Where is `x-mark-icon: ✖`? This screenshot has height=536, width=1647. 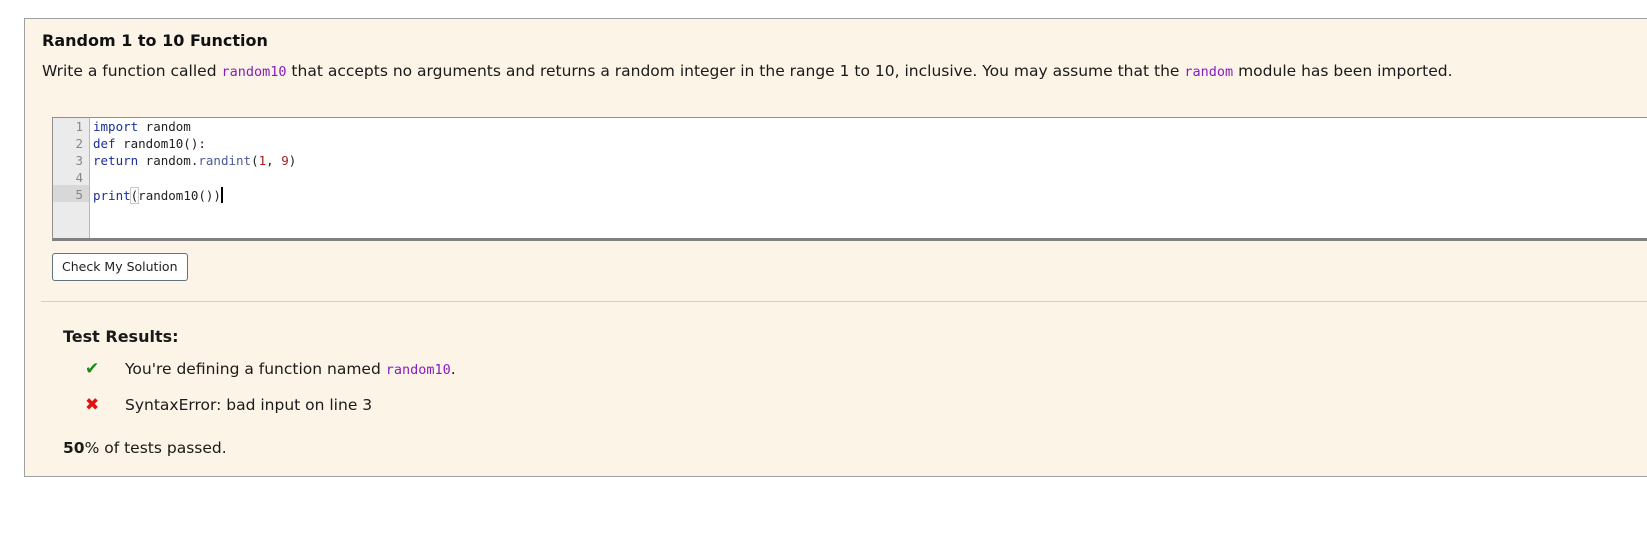
x-mark-icon: ✖ is located at coordinates (92, 405).